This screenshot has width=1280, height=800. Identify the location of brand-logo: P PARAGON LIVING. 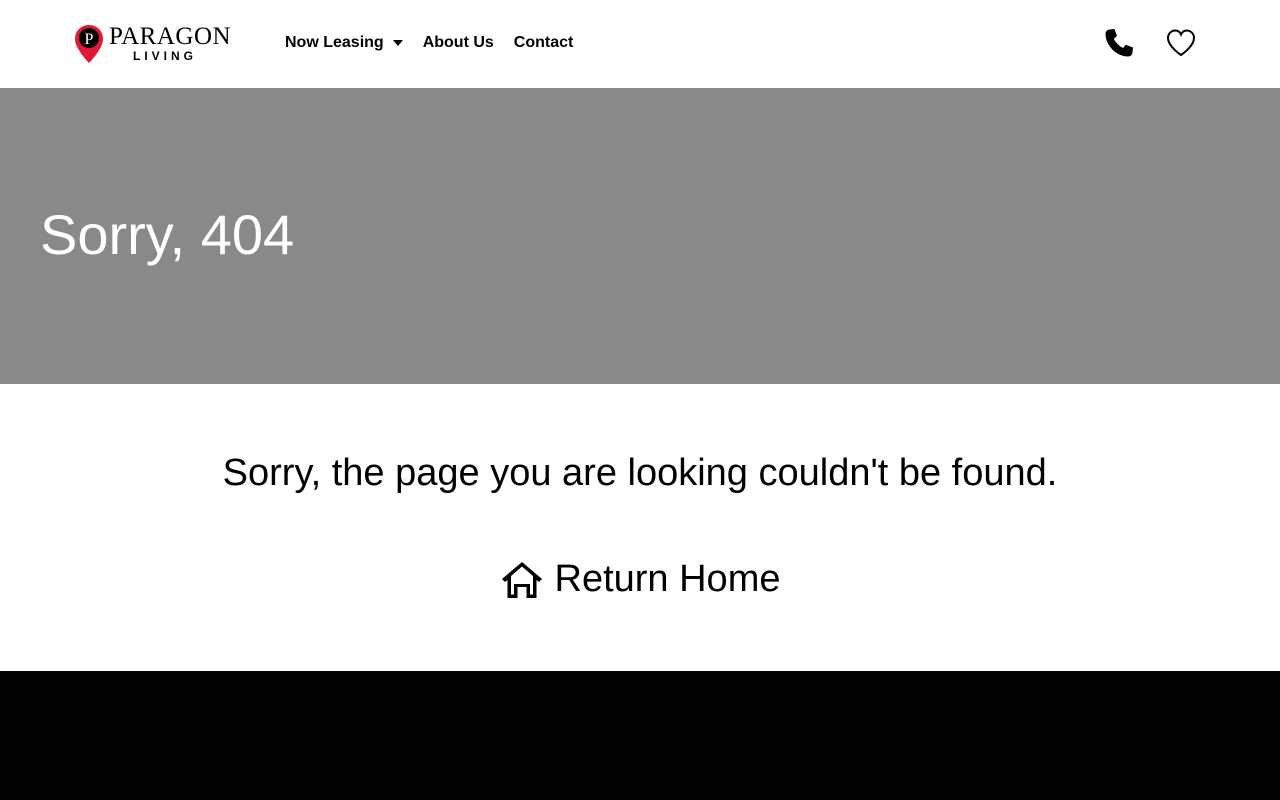
(154, 44).